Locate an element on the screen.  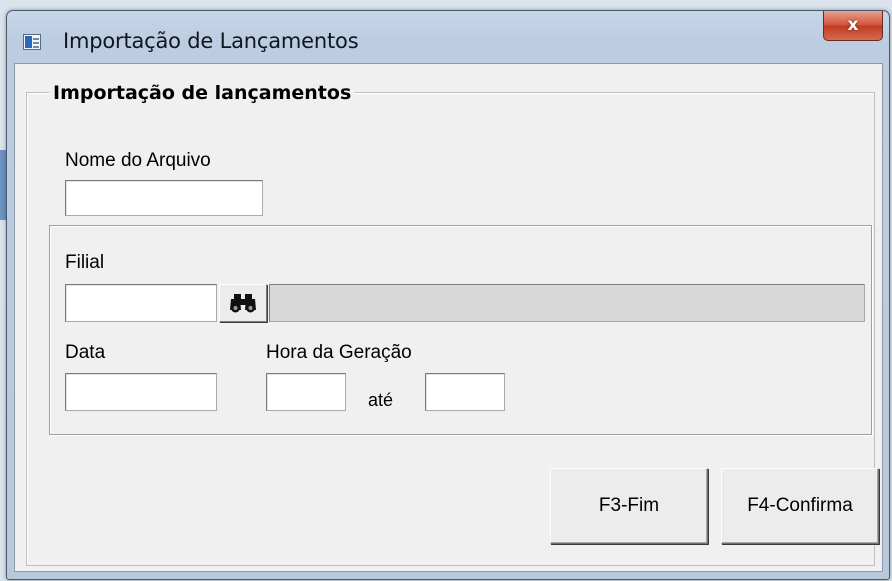
filial-label: Filial is located at coordinates (85, 262).